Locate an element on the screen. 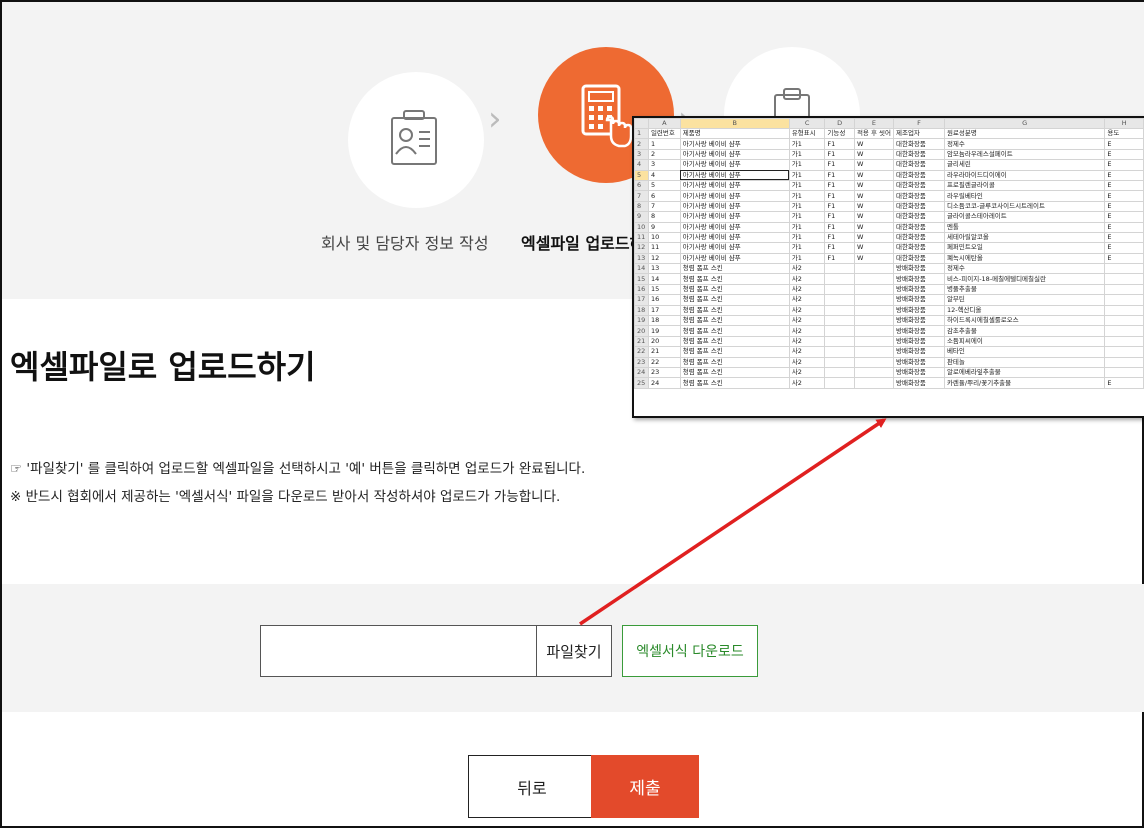  submit-button: 제출 is located at coordinates (645, 786).